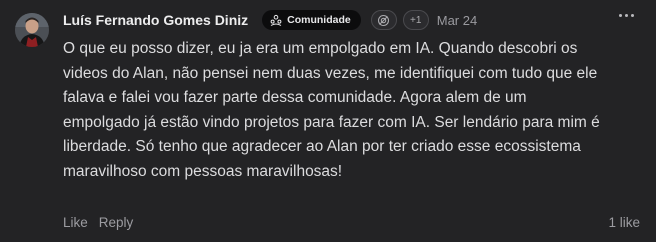 This screenshot has height=242, width=656. I want to click on plus-count-badge: +1, so click(415, 20).